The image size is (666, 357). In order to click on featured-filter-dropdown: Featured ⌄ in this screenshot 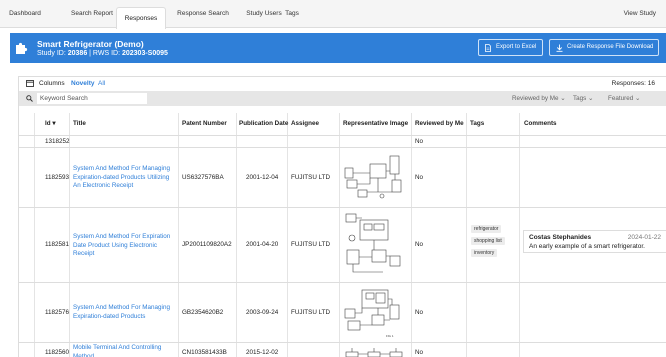, I will do `click(624, 98)`.